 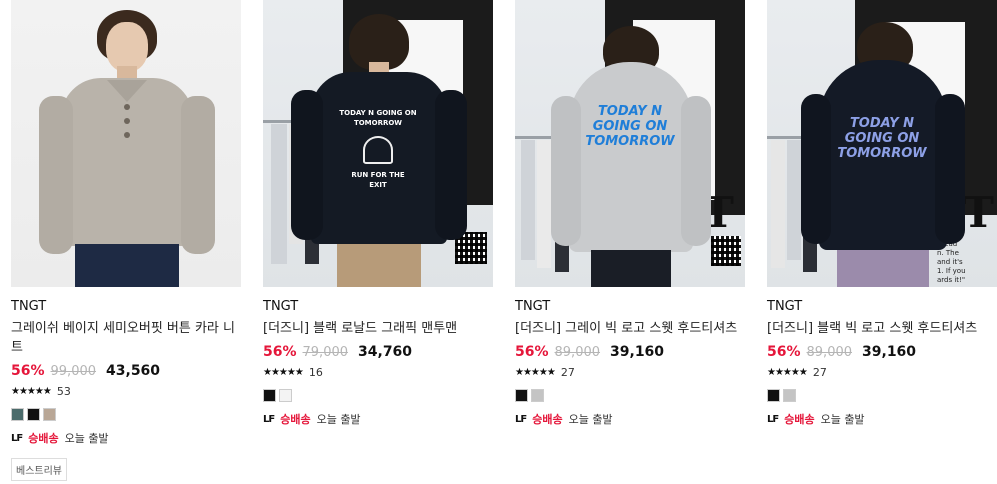 I want to click on product-image, so click(x=126, y=143).